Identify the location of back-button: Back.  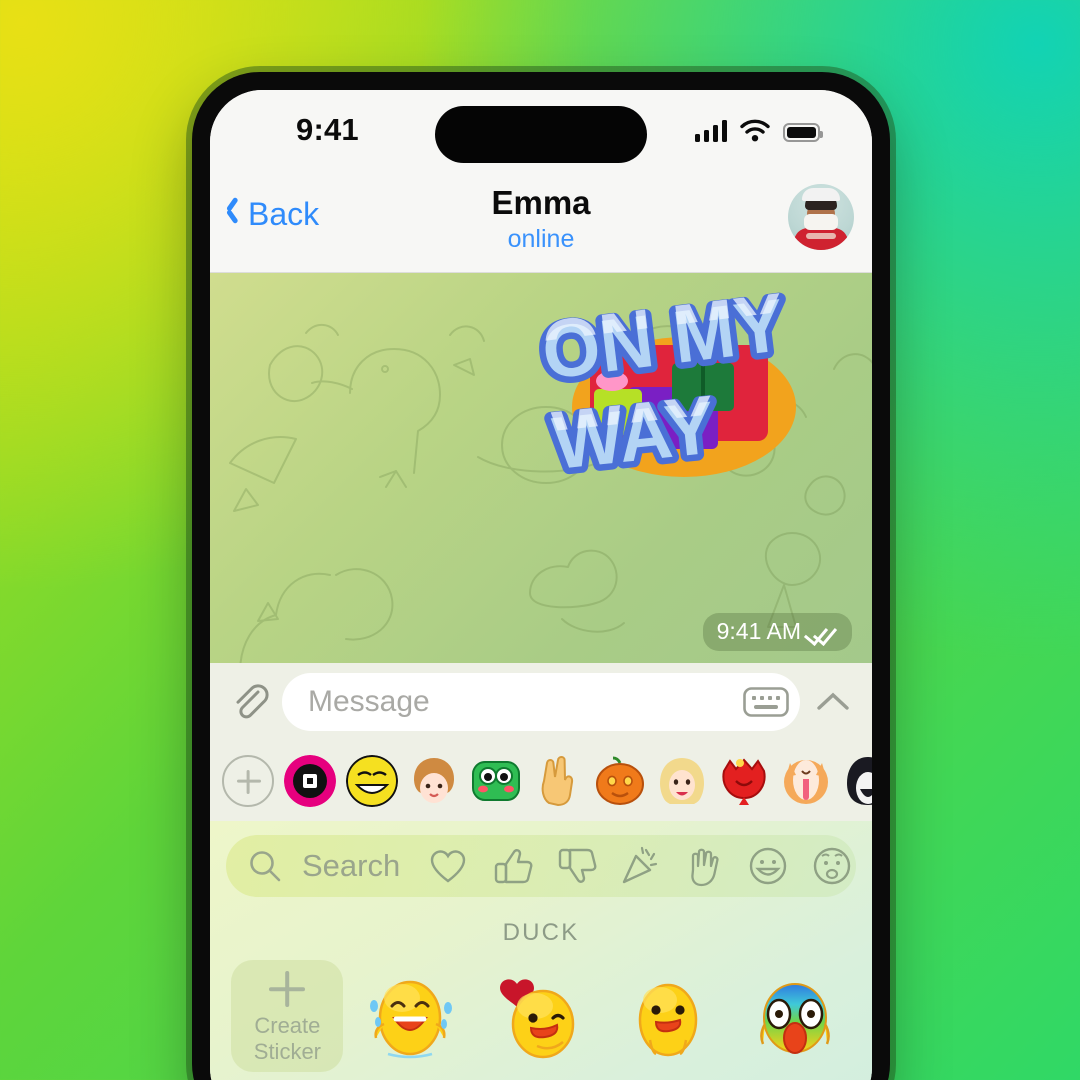
(272, 214).